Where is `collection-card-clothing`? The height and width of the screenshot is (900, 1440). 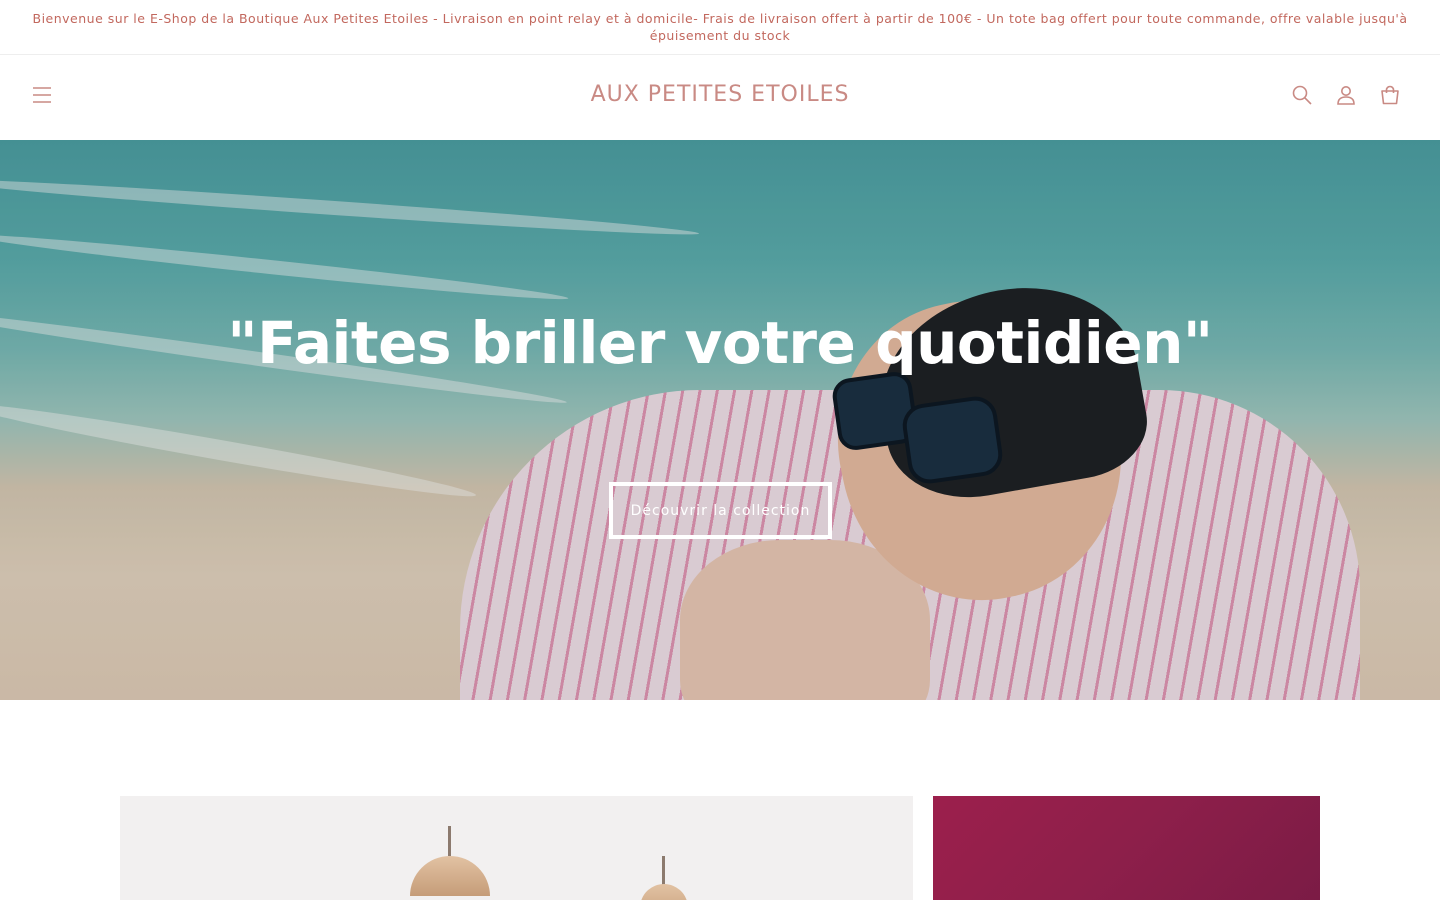 collection-card-clothing is located at coordinates (516, 848).